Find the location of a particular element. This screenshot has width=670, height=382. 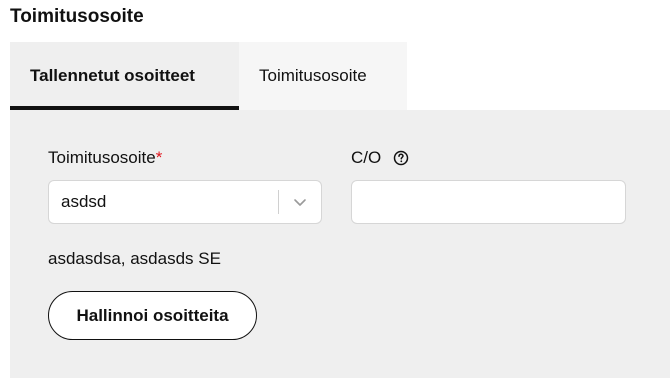

chevron-down-icon is located at coordinates (300, 202).